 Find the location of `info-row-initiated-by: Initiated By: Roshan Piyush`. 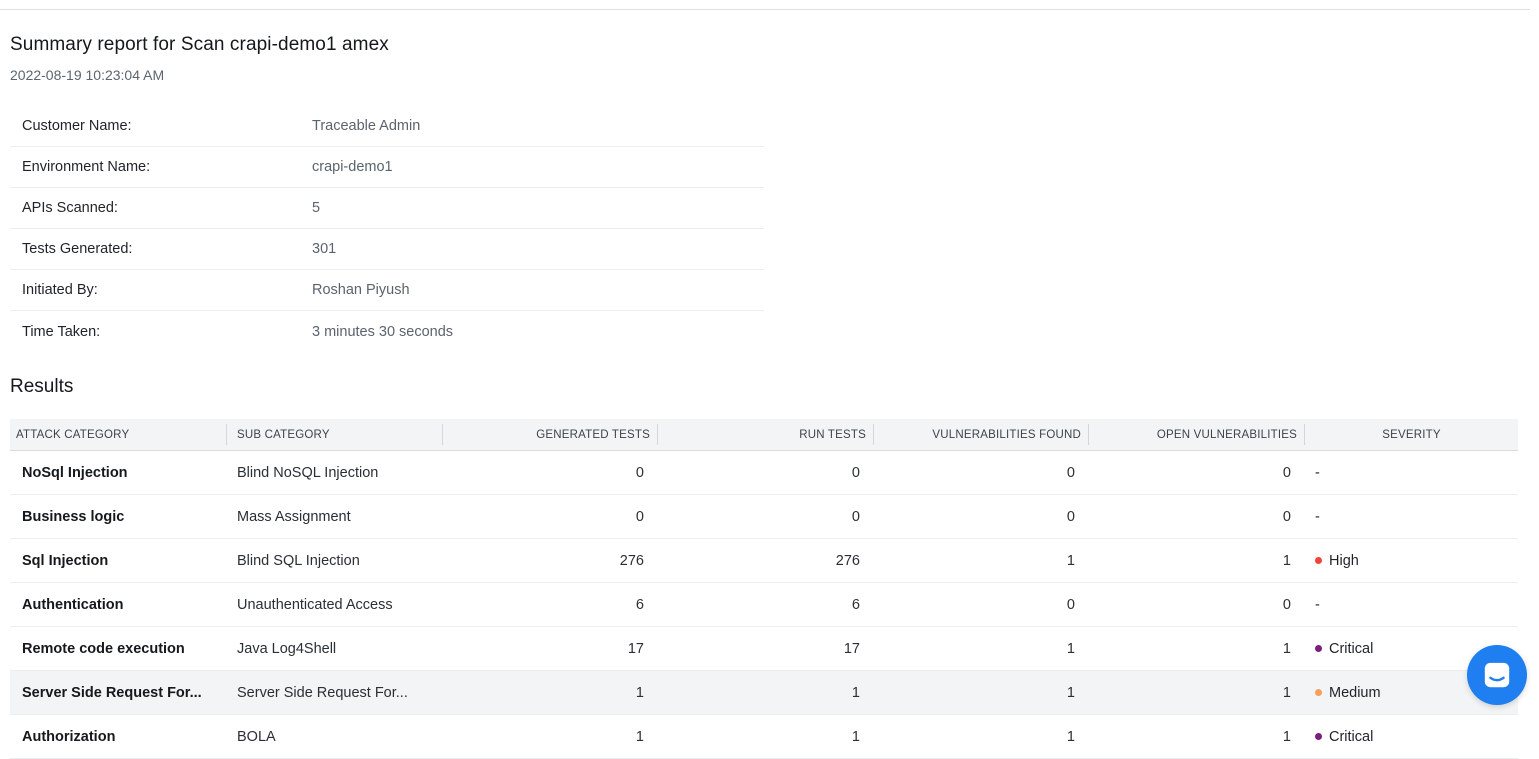

info-row-initiated-by: Initiated By: Roshan Piyush is located at coordinates (387, 290).